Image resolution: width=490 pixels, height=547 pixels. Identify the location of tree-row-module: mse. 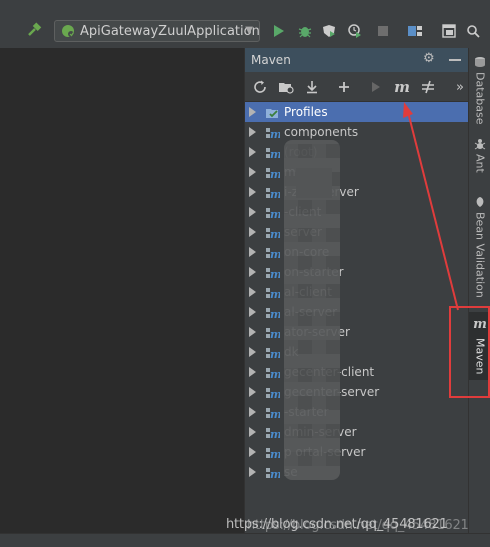
(357, 472).